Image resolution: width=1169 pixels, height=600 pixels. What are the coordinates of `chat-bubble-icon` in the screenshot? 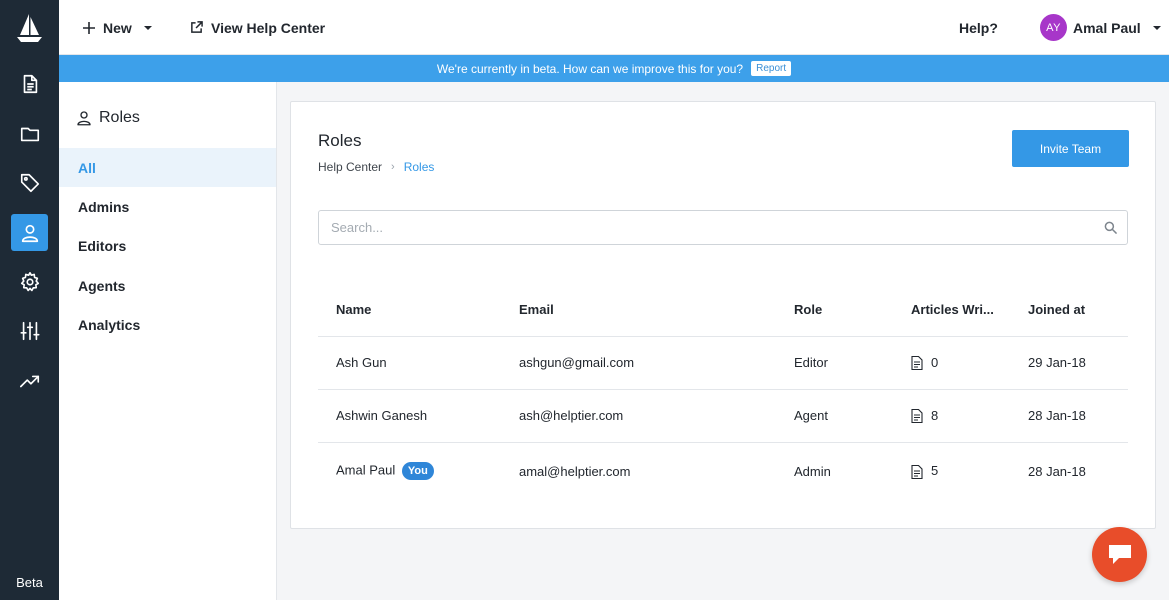 It's located at (1119, 554).